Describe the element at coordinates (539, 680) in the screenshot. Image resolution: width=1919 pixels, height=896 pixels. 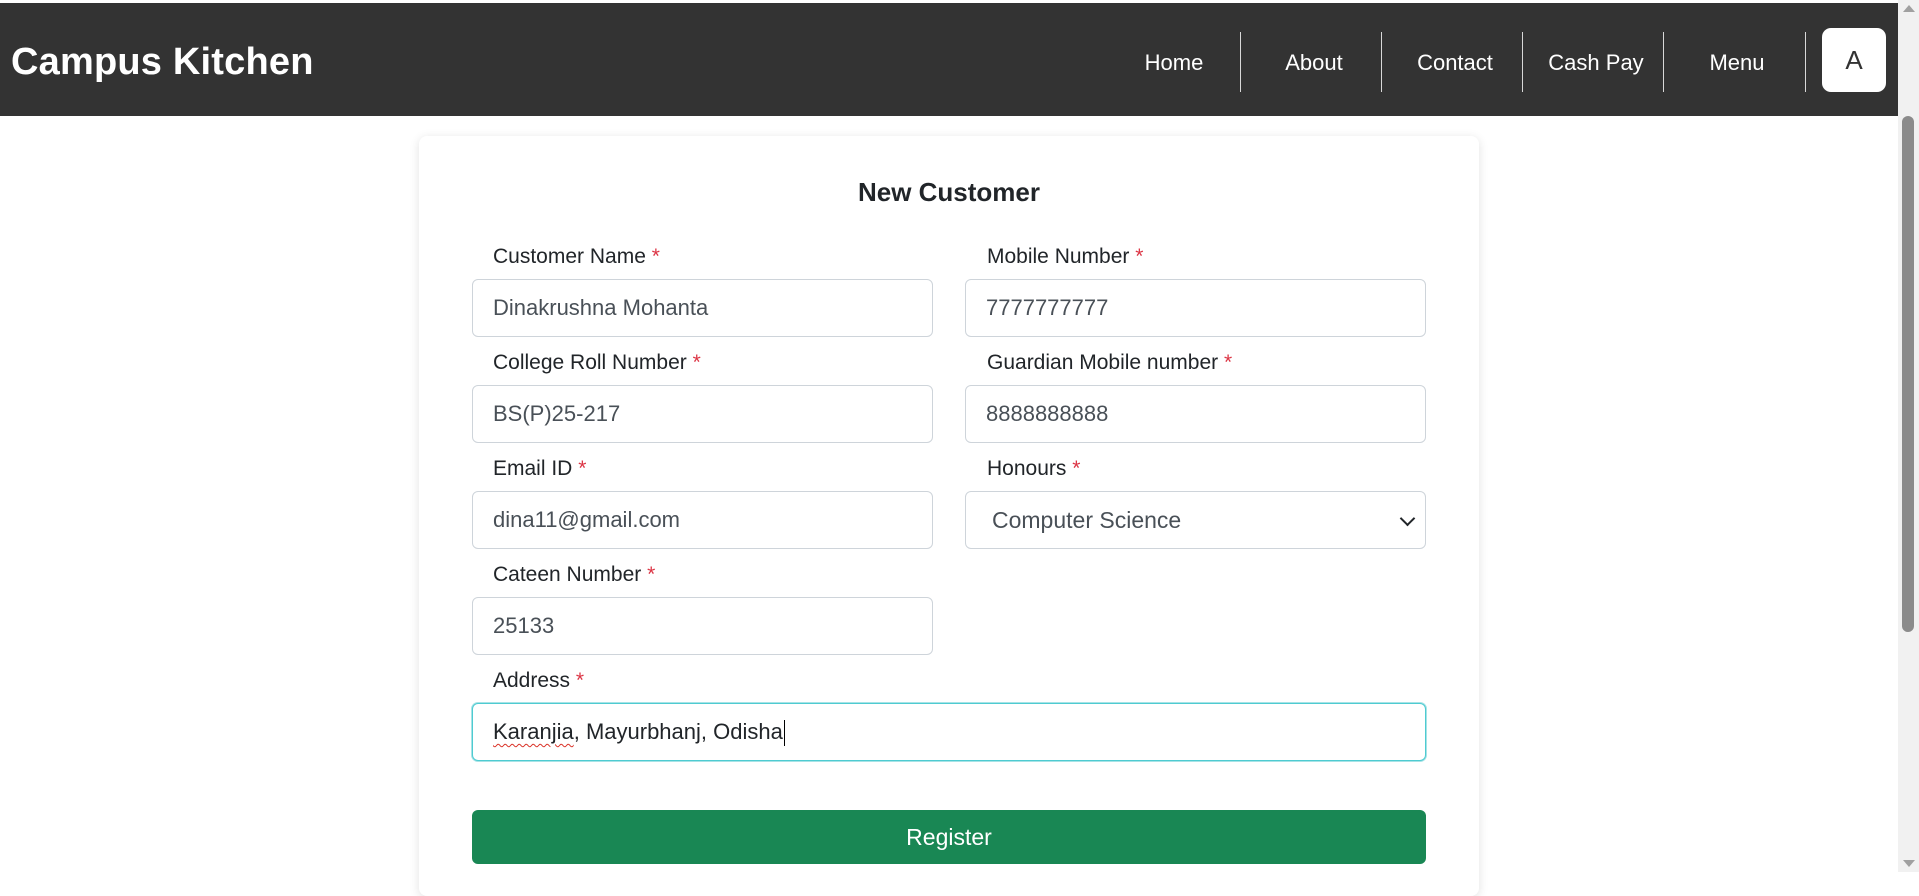
I see `address-label: Address *` at that location.